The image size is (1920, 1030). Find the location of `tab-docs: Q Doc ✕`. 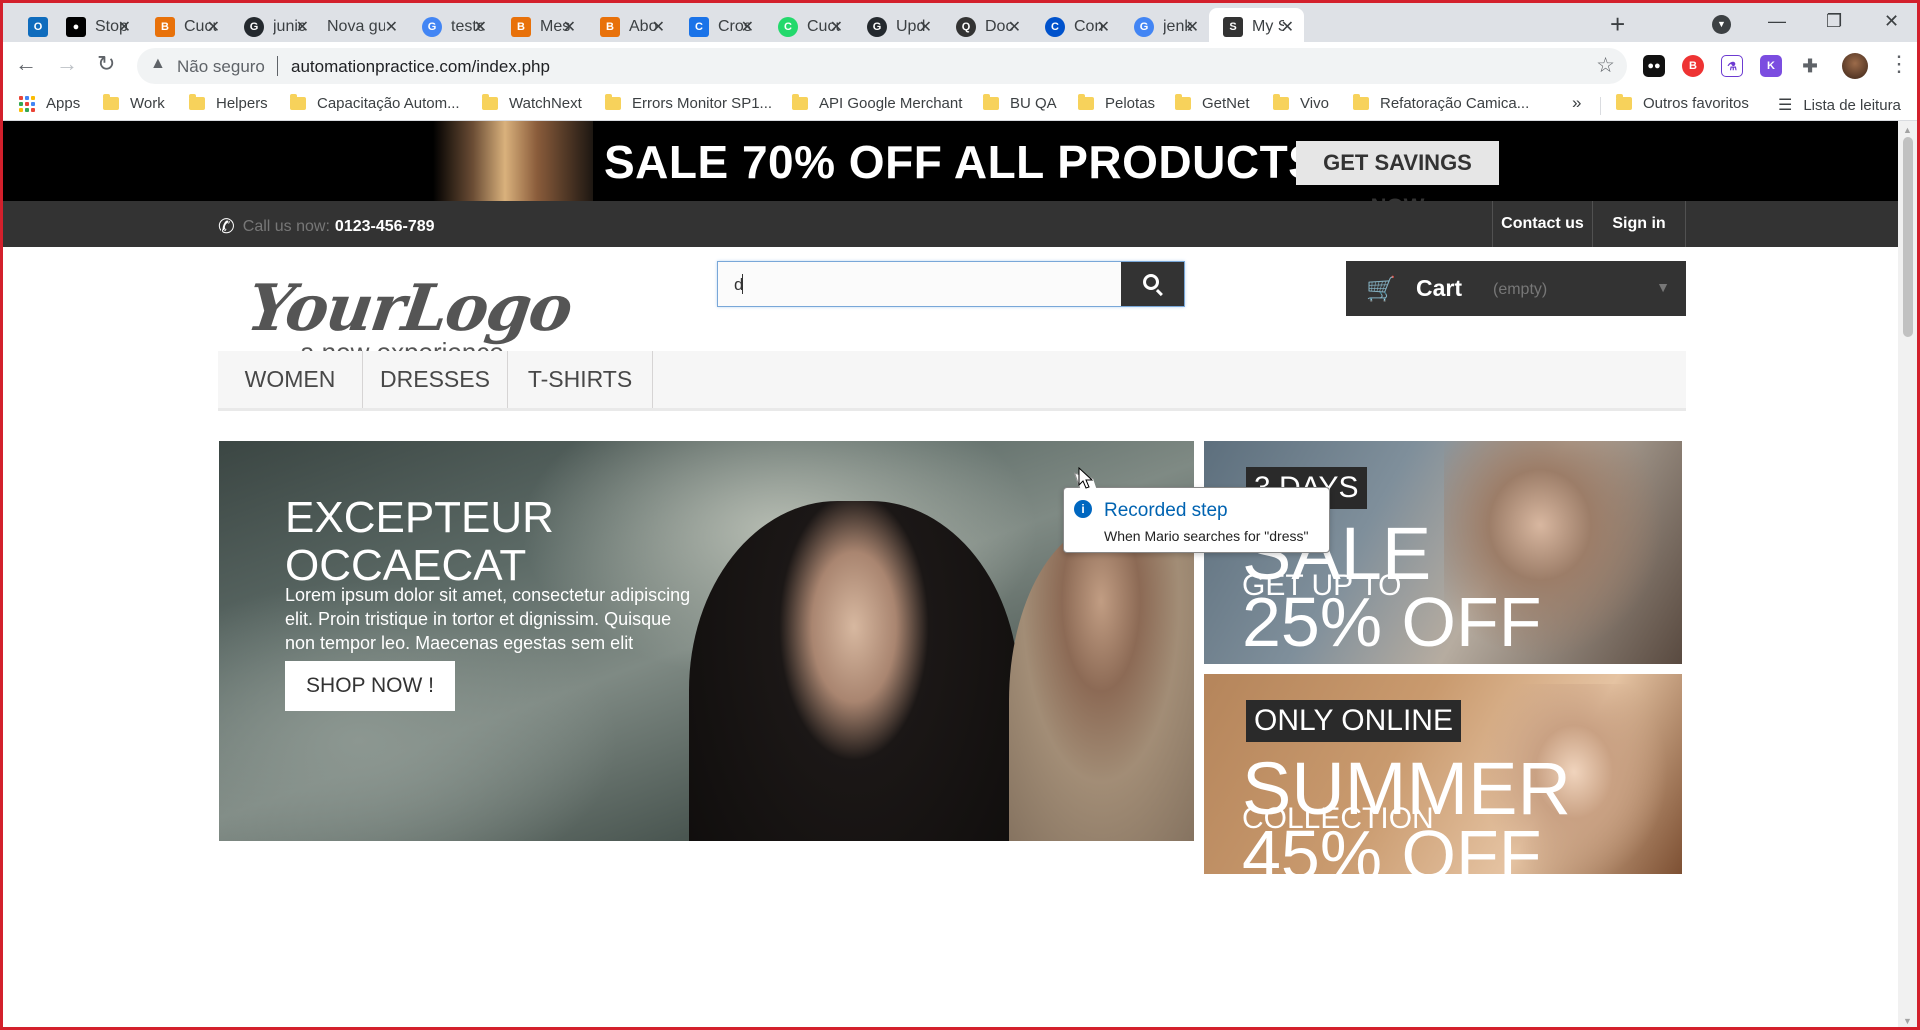

tab-docs: Q Doc ✕ is located at coordinates (986, 26).